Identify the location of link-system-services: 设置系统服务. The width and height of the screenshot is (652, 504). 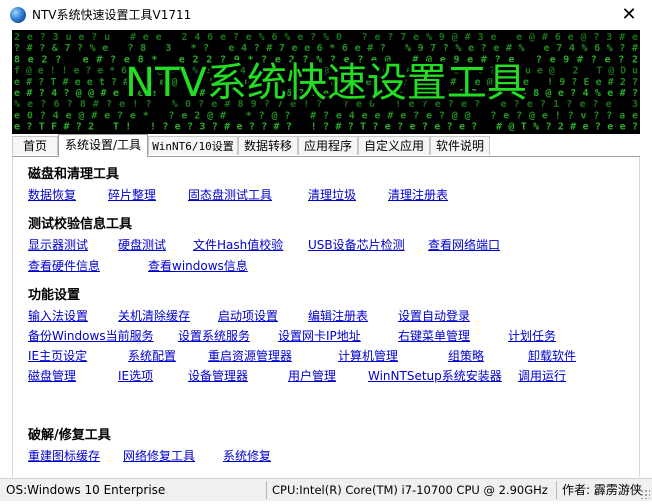
(214, 336).